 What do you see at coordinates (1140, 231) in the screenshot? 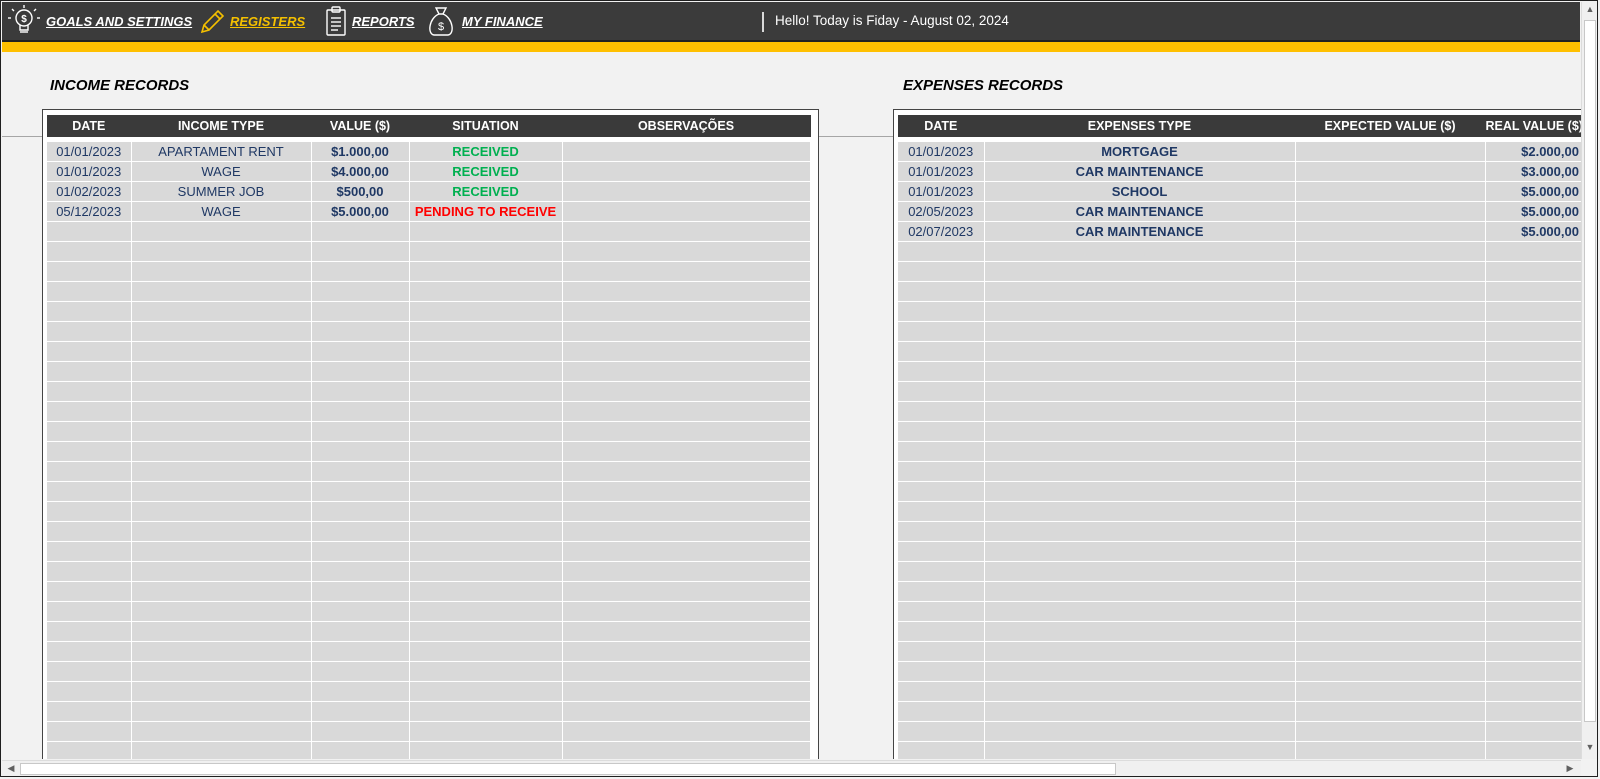
I see `expenses-cell: CAR MAINTENANCE` at bounding box center [1140, 231].